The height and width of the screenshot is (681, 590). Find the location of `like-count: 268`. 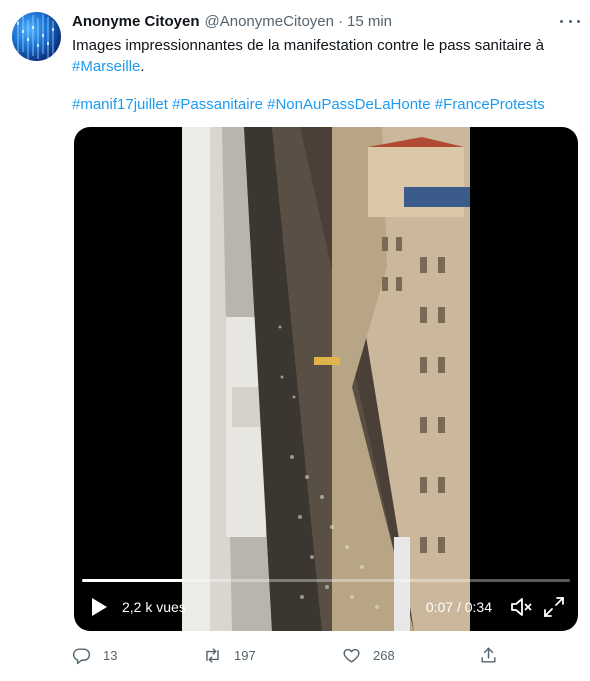

like-count: 268 is located at coordinates (384, 655).